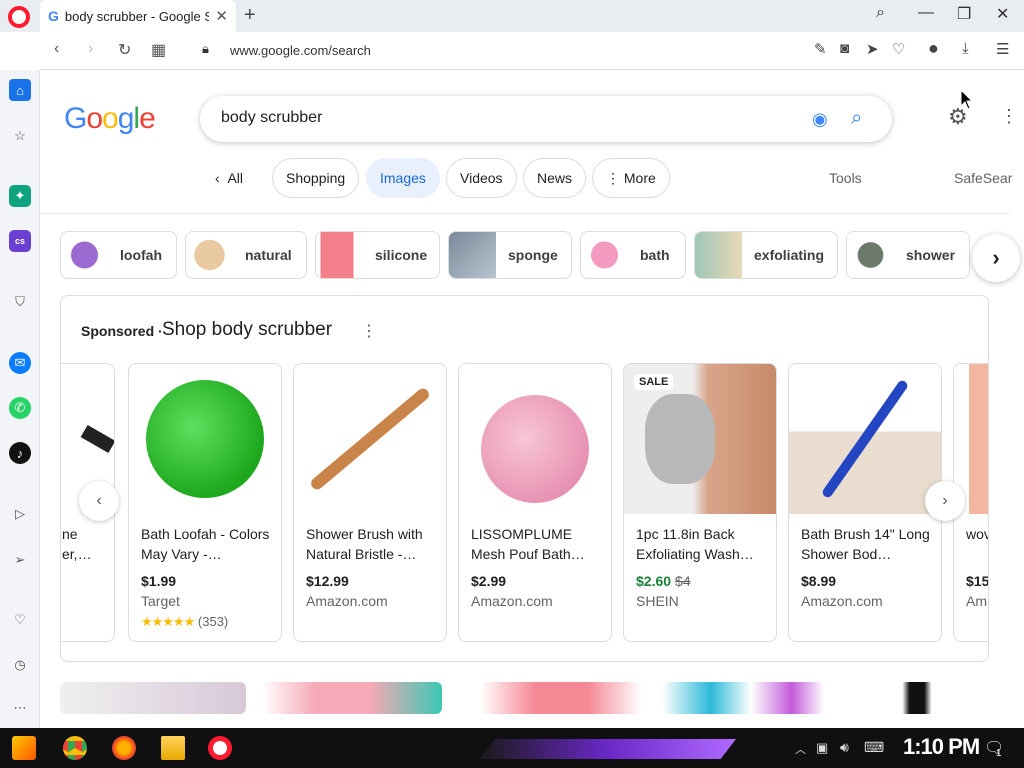 The height and width of the screenshot is (768, 1024). I want to click on whatsapp-icon: ✆, so click(20, 408).